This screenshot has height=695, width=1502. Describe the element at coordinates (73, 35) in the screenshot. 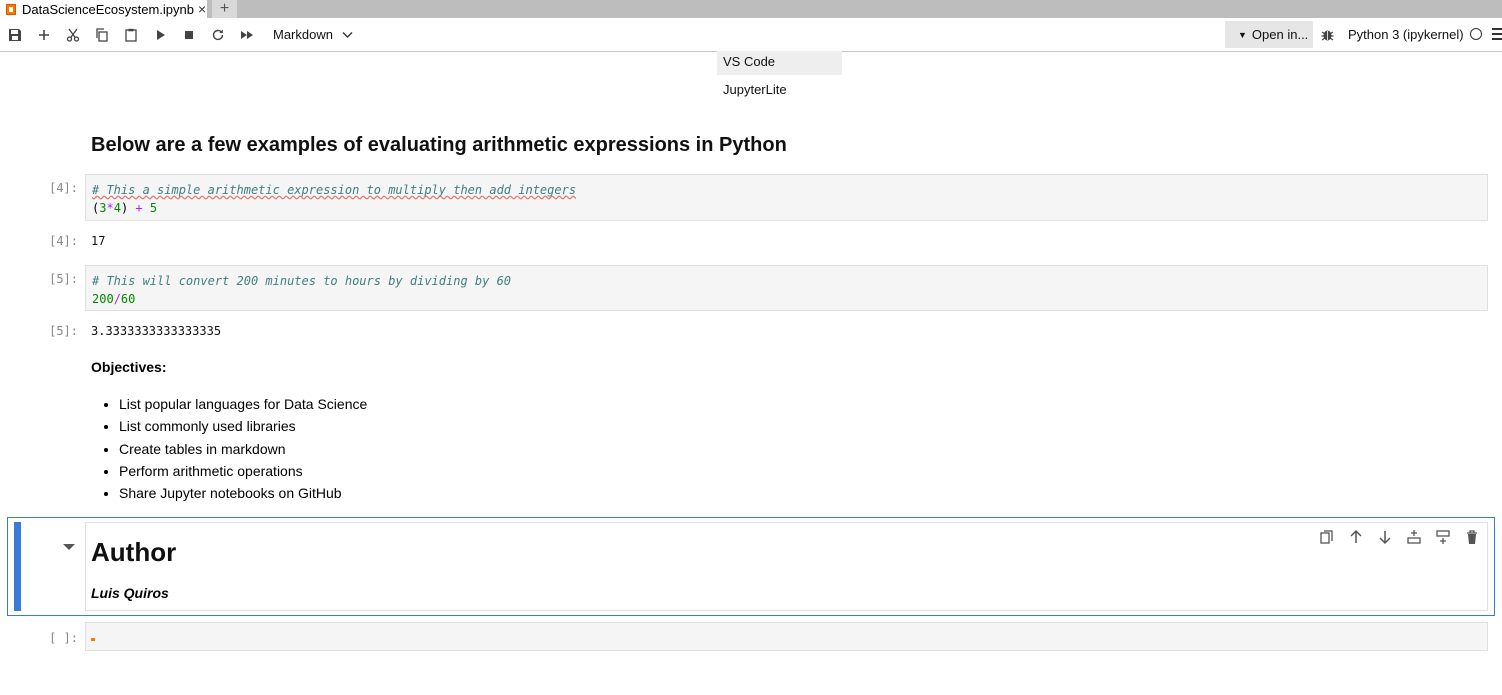

I see `cut-icon` at that location.